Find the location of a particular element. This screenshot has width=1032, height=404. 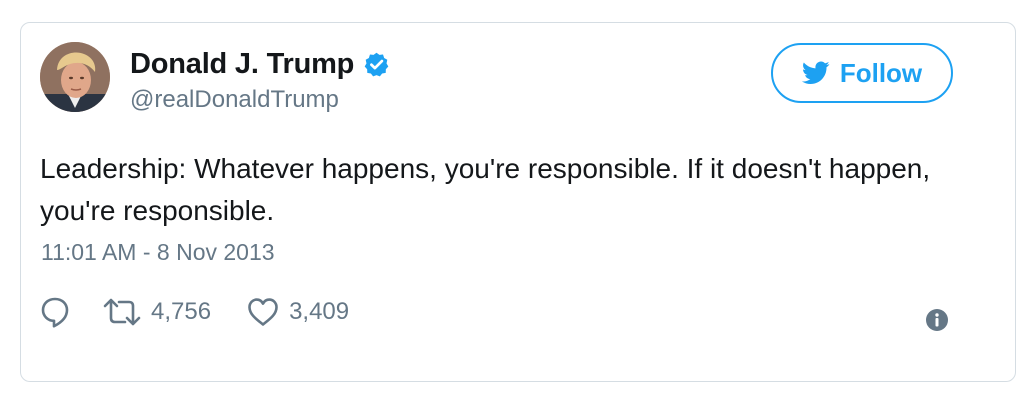

reply-button is located at coordinates (55, 312).